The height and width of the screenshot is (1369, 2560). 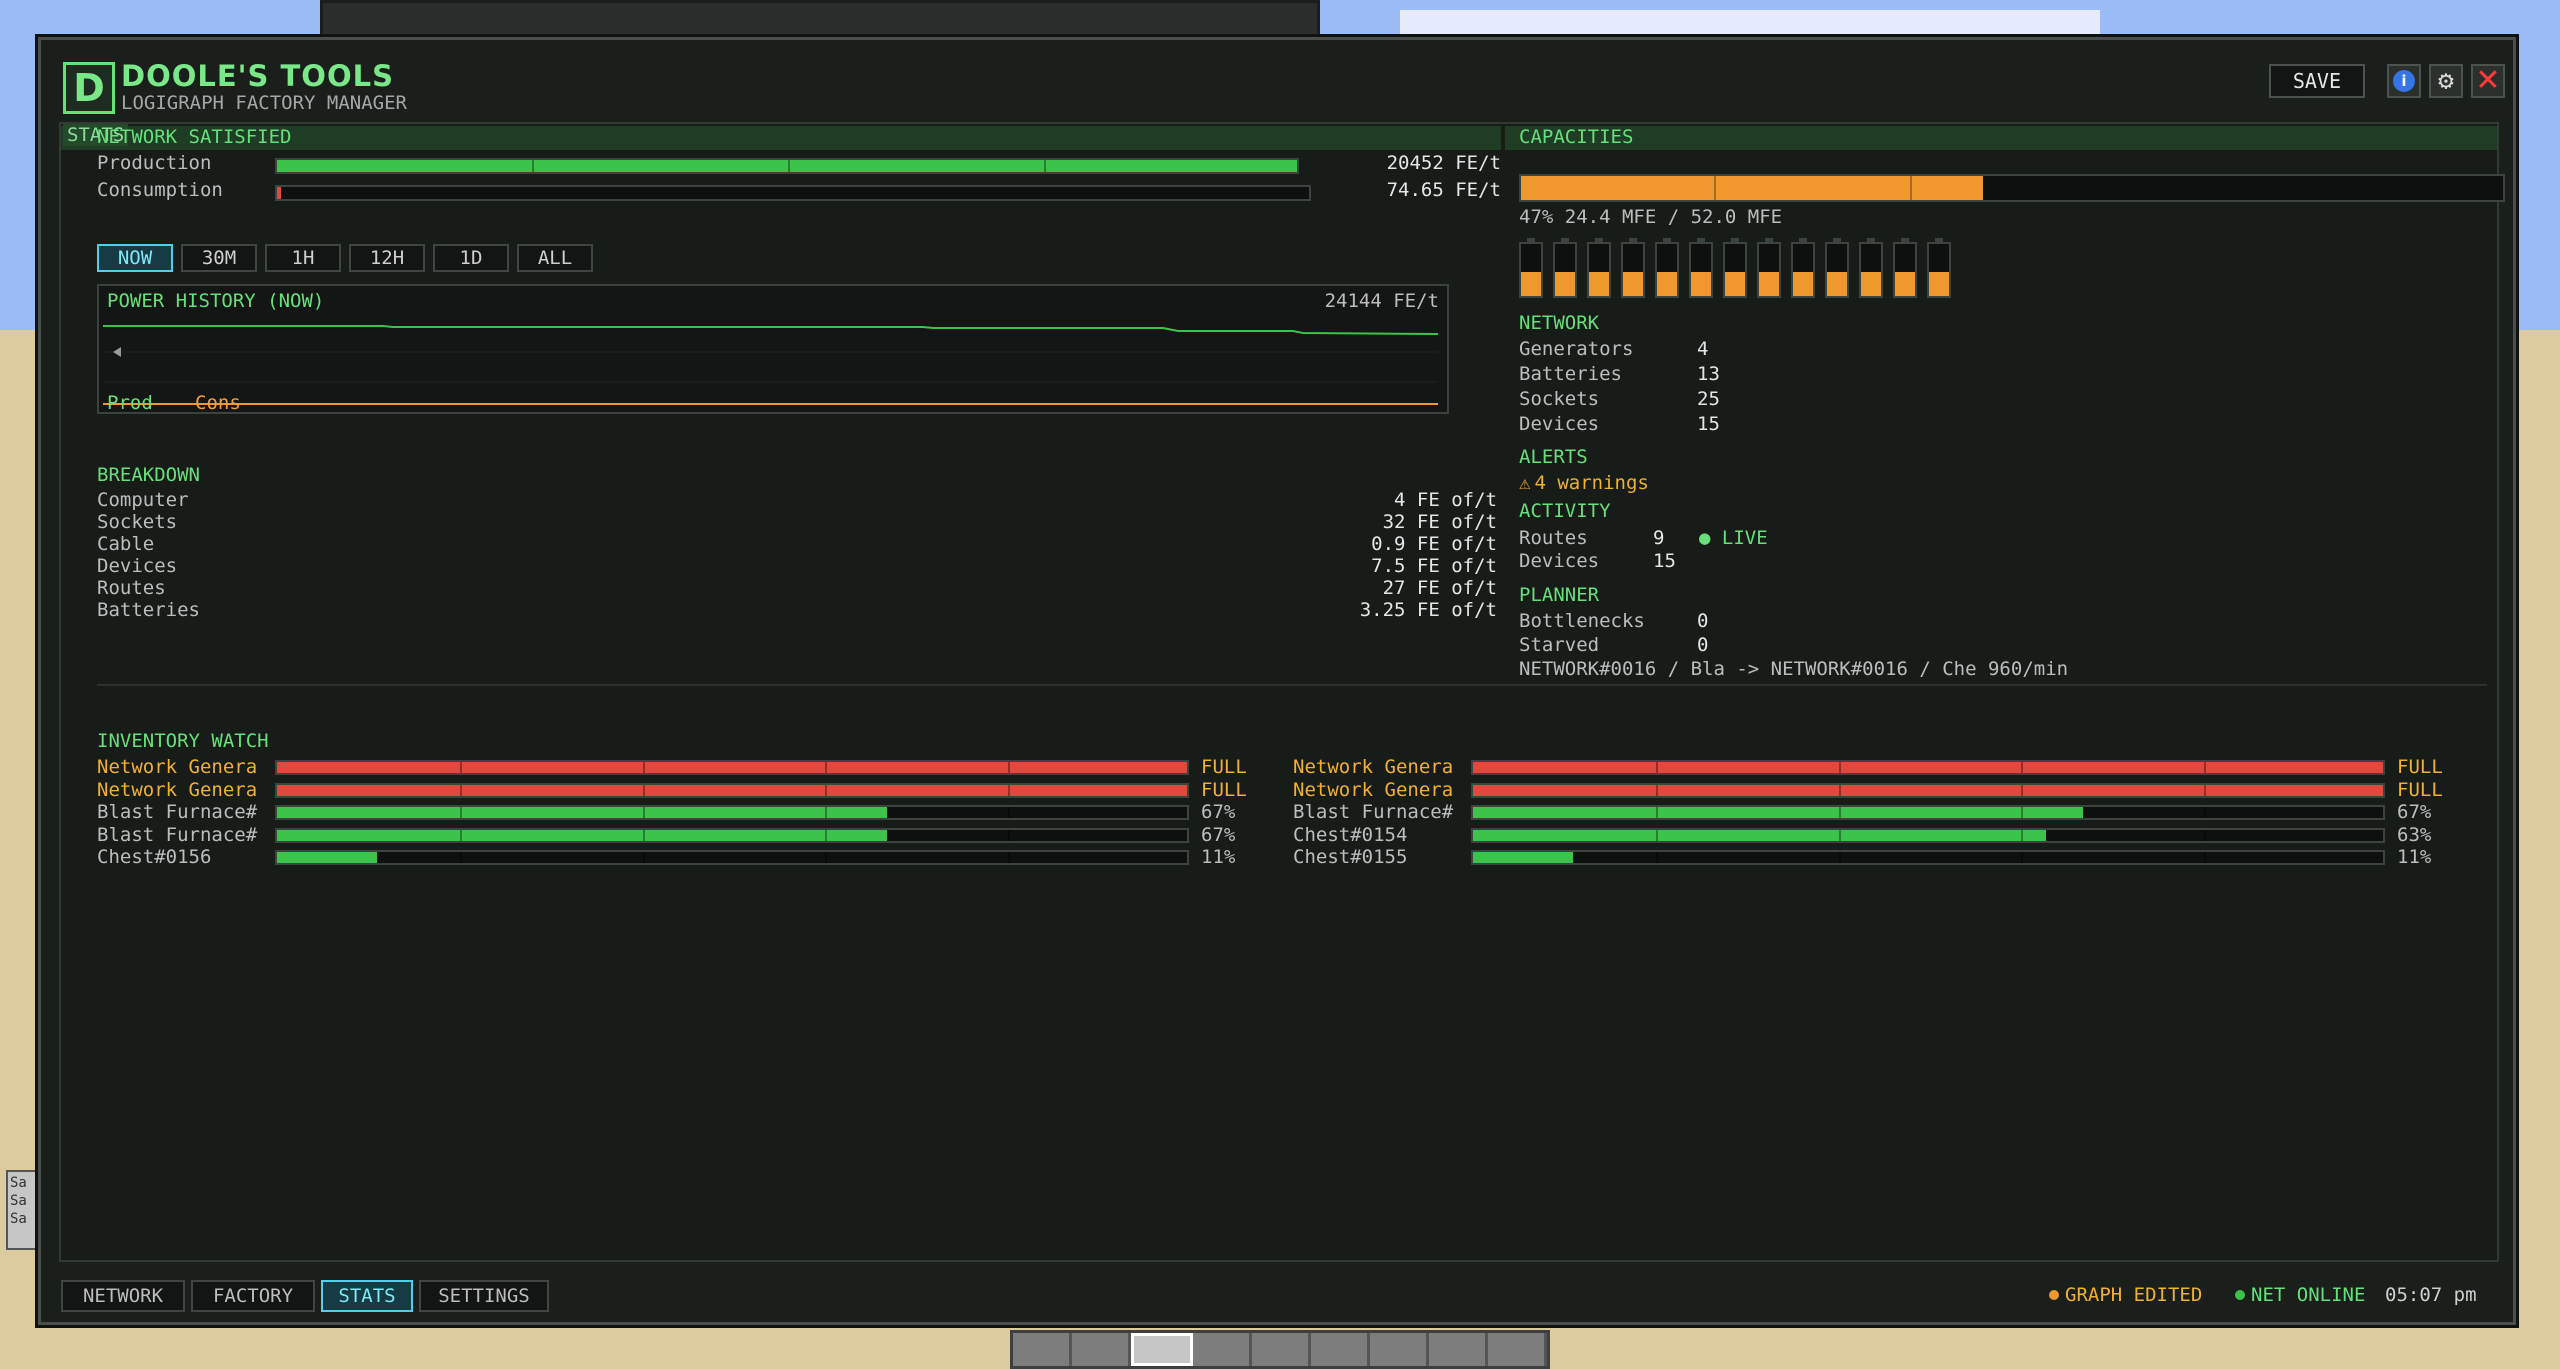 What do you see at coordinates (137, 522) in the screenshot?
I see `breakdown-label: Sockets` at bounding box center [137, 522].